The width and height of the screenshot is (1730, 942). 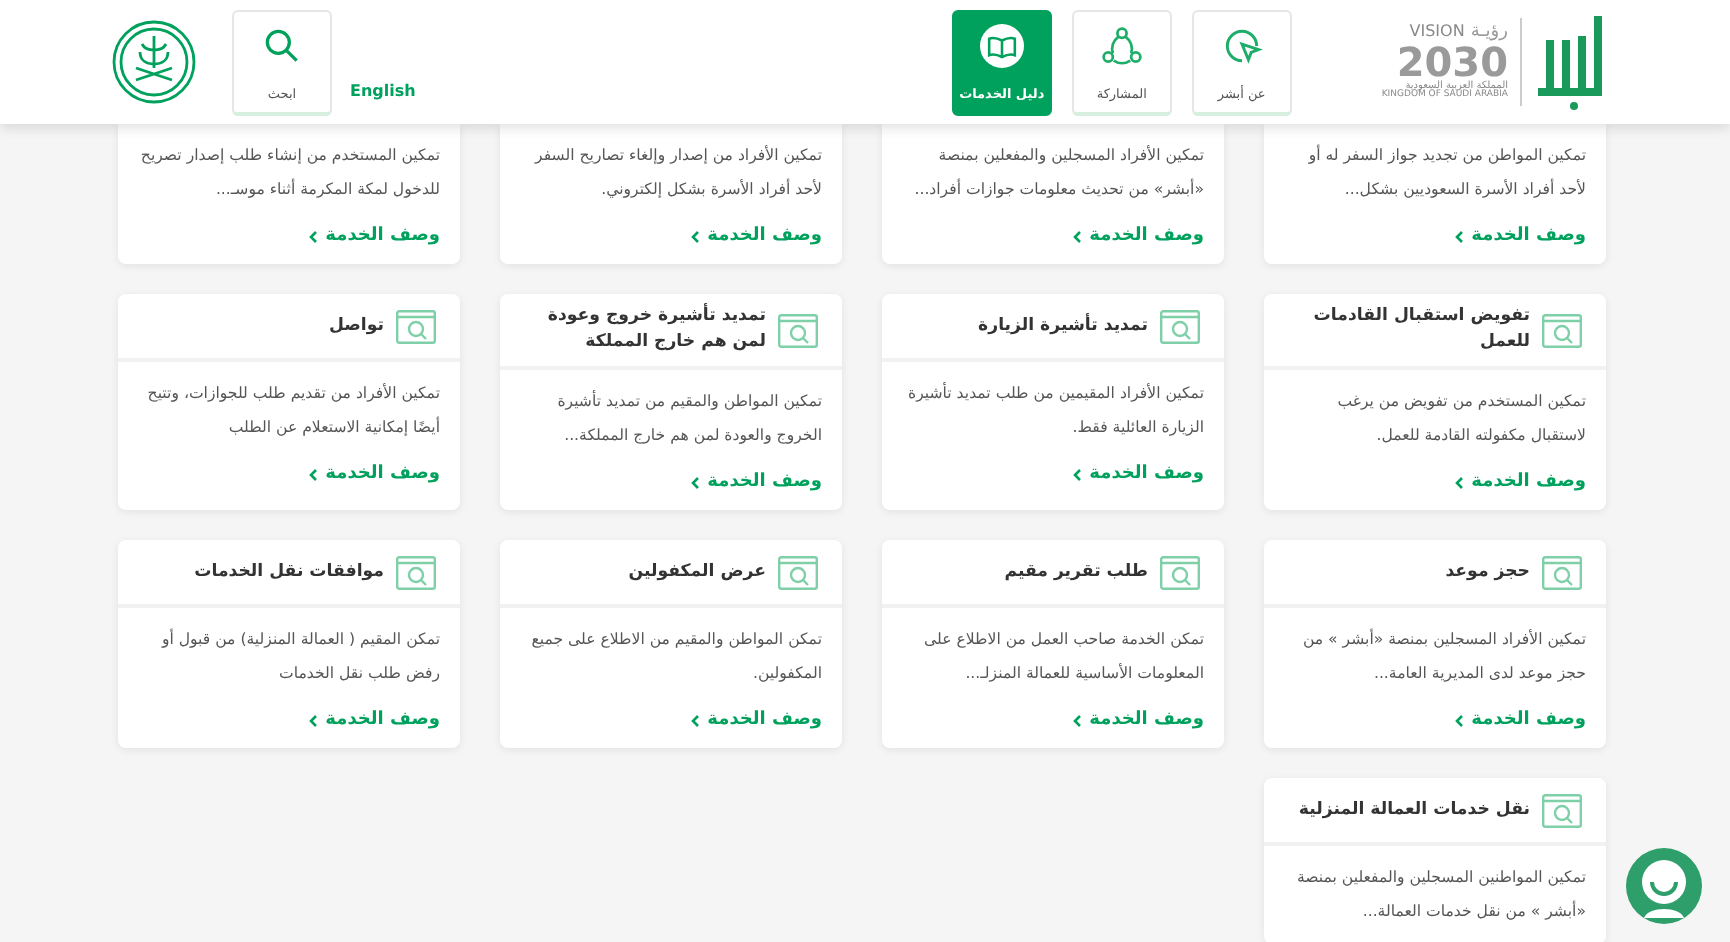 I want to click on card-title: نقل خدمات العمالة المنزلية, so click(x=1414, y=810).